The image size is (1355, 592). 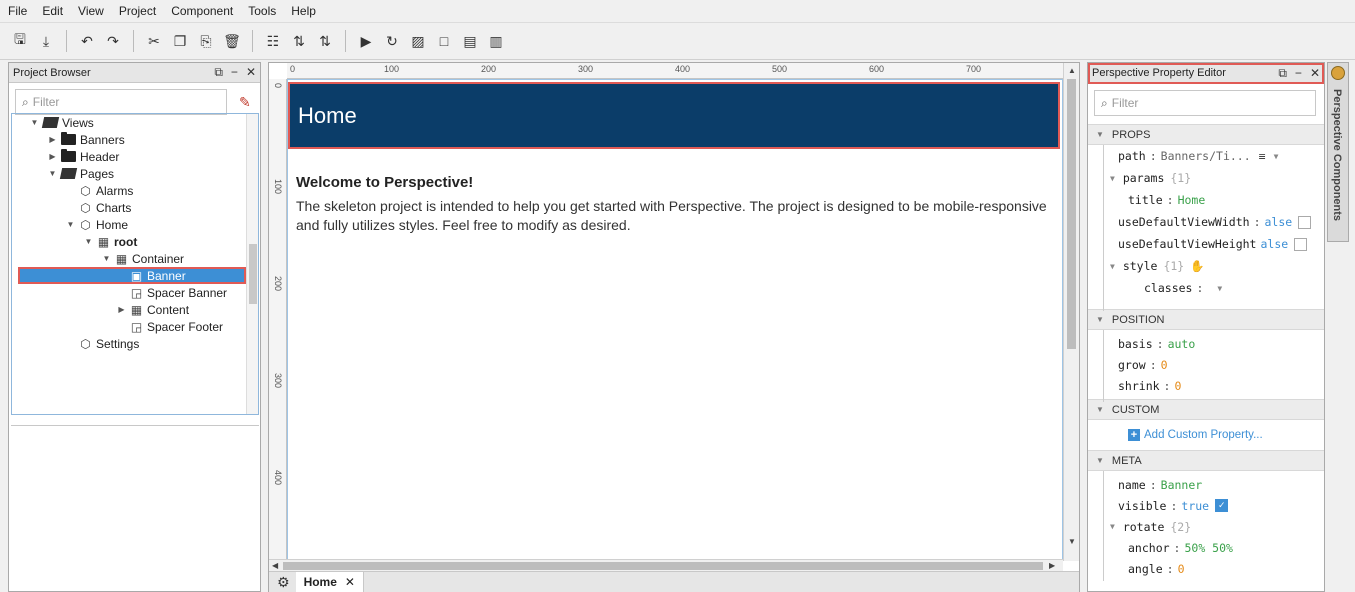 What do you see at coordinates (1298, 73) in the screenshot?
I see `minimize-icon: −` at bounding box center [1298, 73].